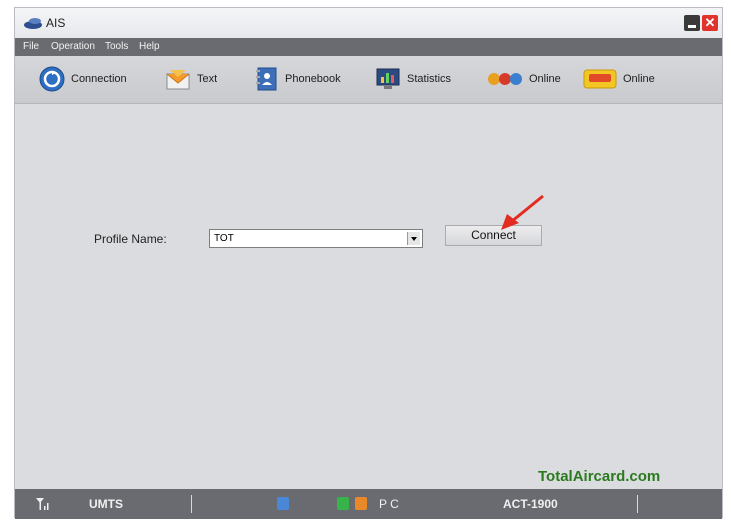 The image size is (729, 524). Describe the element at coordinates (73, 46) in the screenshot. I see `menu-operation: Operation` at that location.